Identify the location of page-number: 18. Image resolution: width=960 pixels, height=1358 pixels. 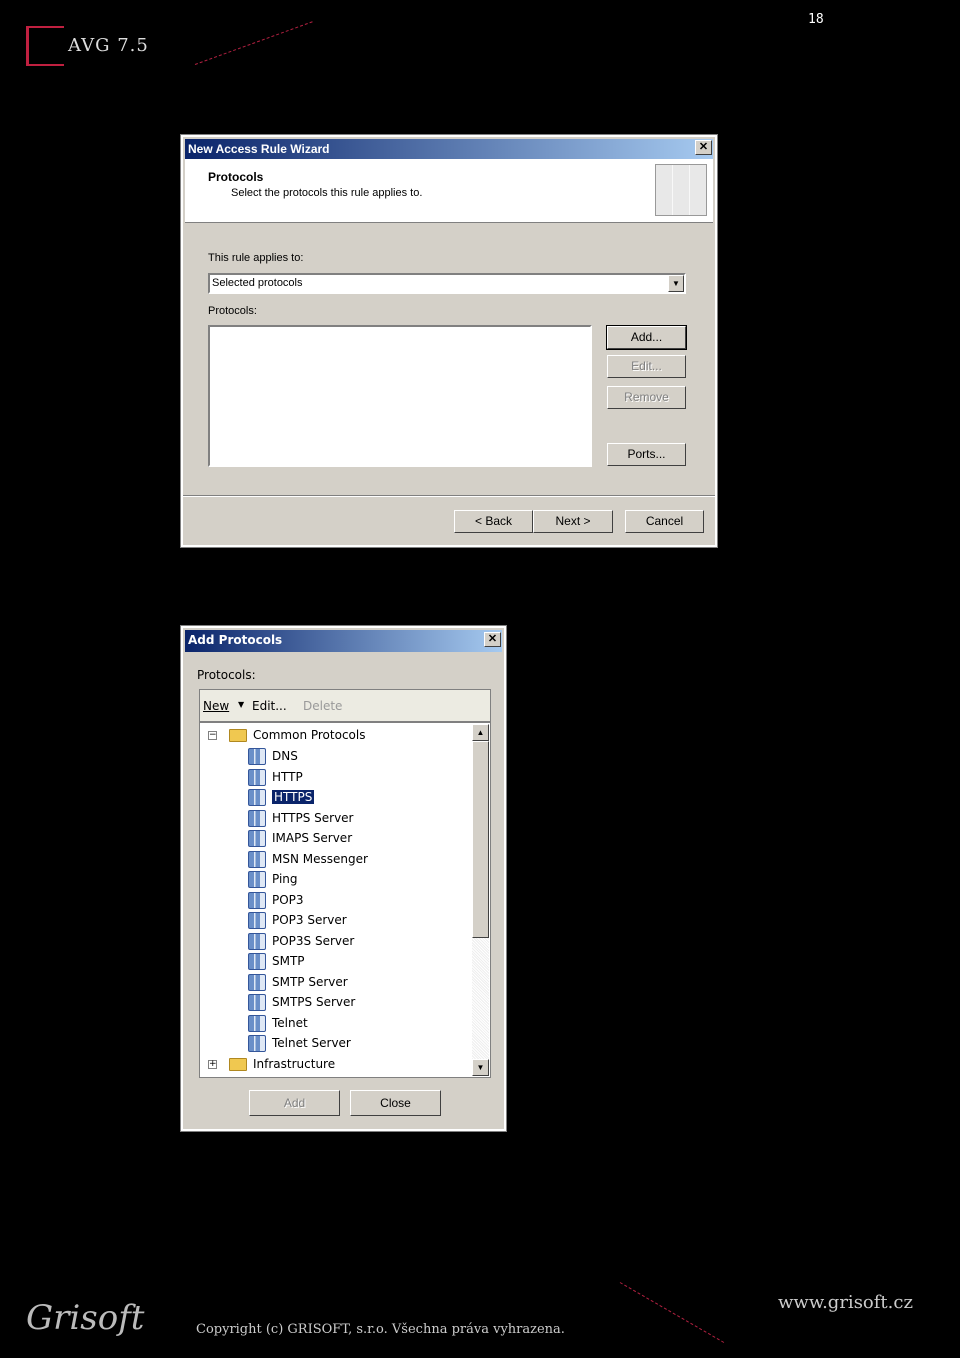
(816, 19).